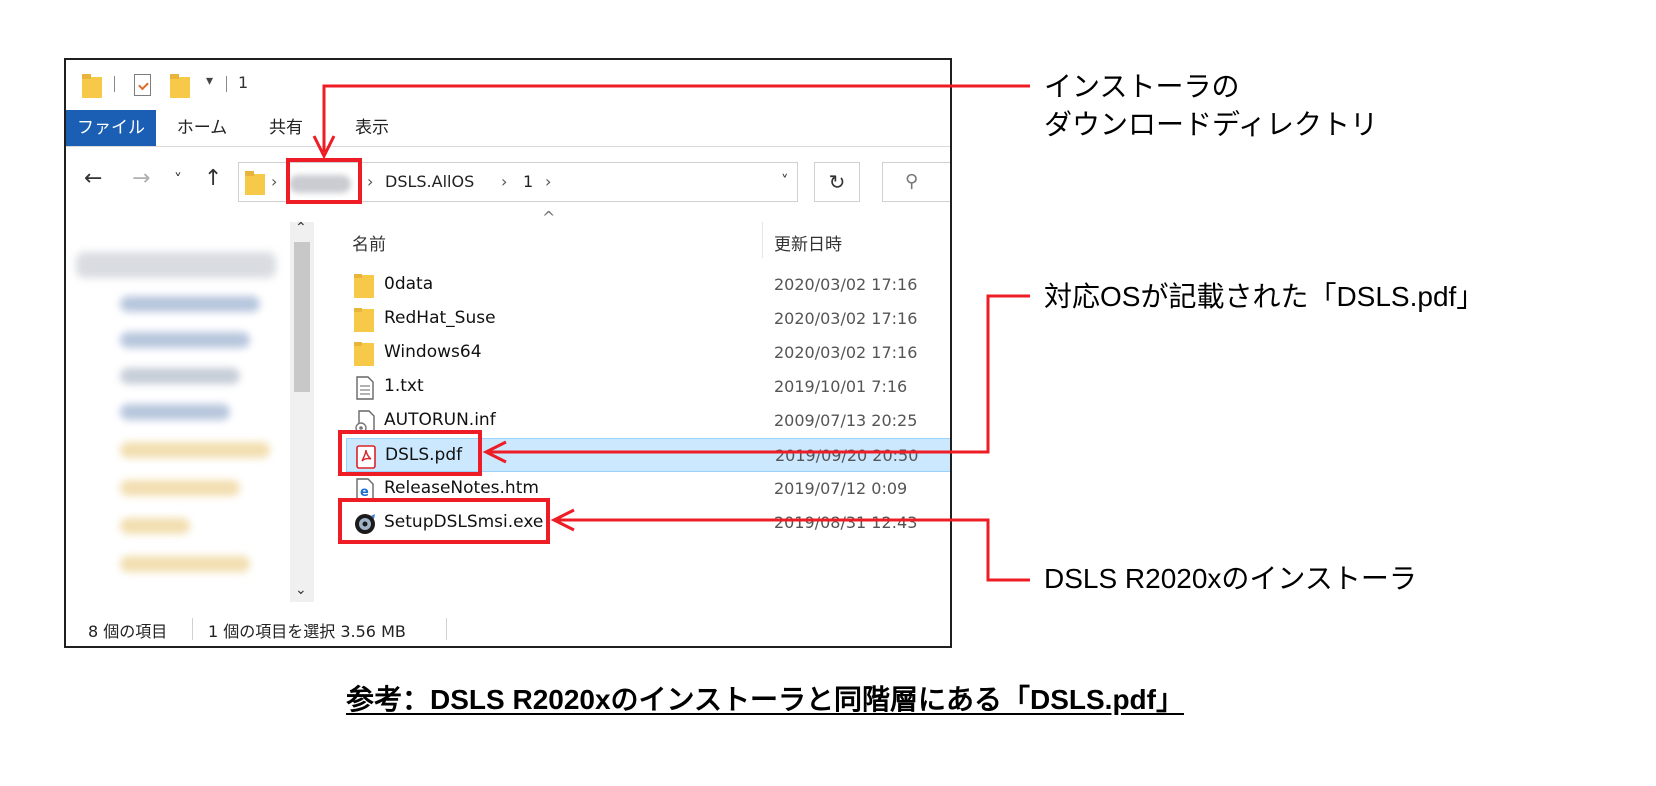  Describe the element at coordinates (1211, 124) in the screenshot. I see `callout-line: ダウンロードディレクトリ` at that location.